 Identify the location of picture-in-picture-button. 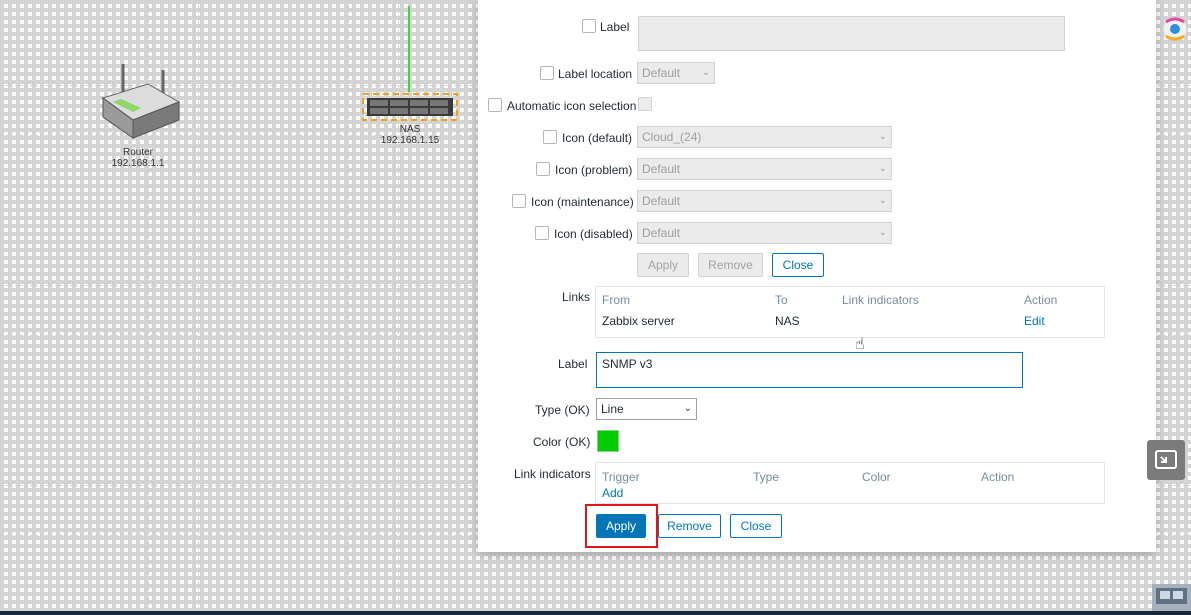
(1166, 460).